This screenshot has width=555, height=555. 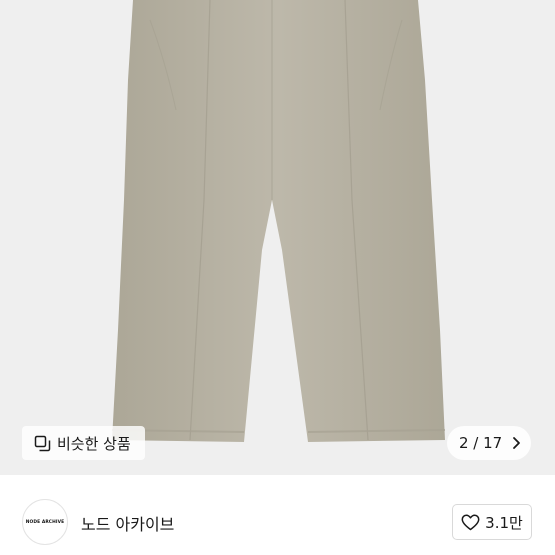 I want to click on gallery-counter-button: 2 / 17, so click(x=489, y=443).